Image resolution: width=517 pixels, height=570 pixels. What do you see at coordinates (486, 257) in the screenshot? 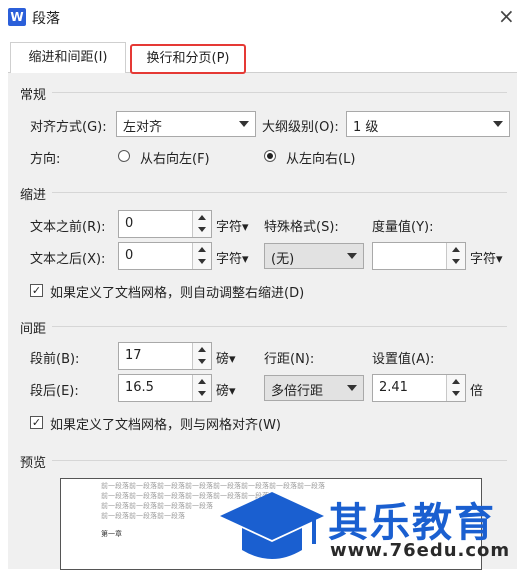
I see `measure-unit: 字符▾` at bounding box center [486, 257].